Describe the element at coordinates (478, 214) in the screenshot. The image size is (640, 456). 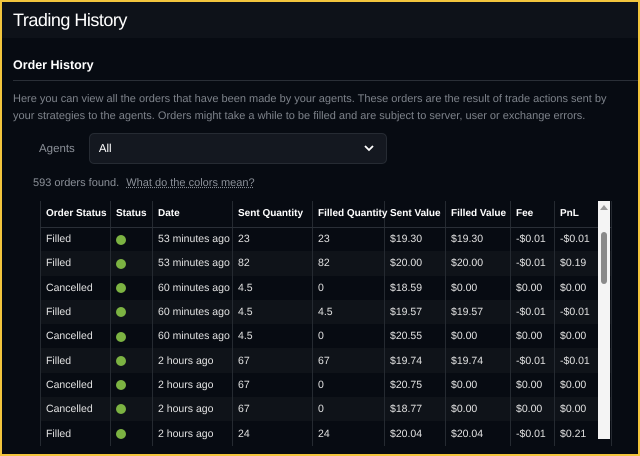
I see `column-header: Filled Value` at that location.